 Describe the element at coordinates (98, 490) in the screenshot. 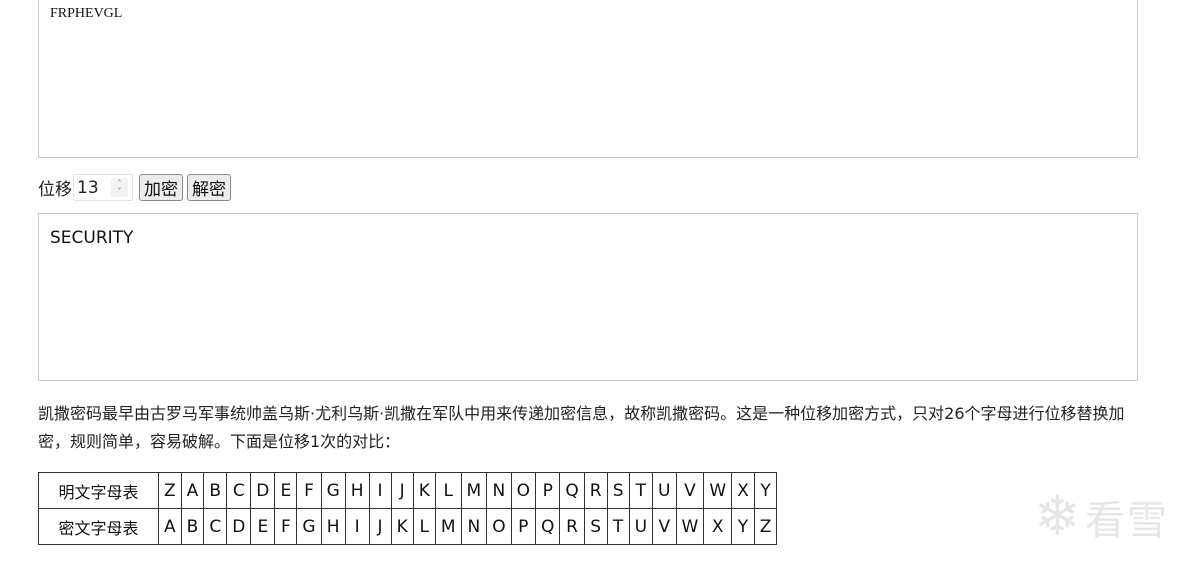

I see `plain-alphabet-label: 明文字母表` at that location.